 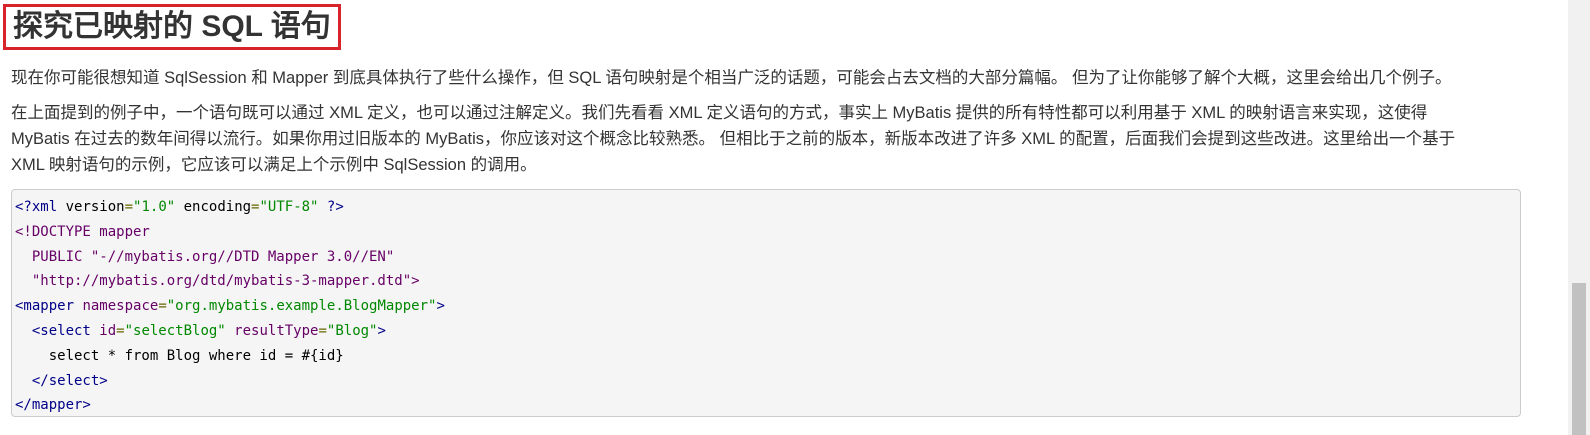 I want to click on scrollbar-thumb, so click(x=1579, y=359).